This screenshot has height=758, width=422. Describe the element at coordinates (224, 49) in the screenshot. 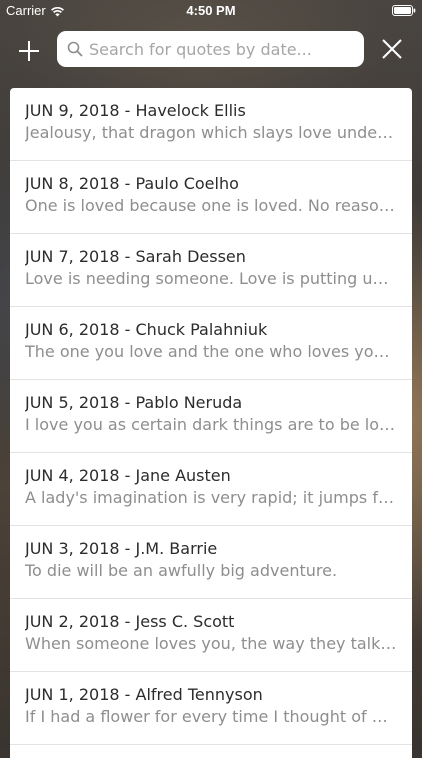

I see `search-input` at that location.